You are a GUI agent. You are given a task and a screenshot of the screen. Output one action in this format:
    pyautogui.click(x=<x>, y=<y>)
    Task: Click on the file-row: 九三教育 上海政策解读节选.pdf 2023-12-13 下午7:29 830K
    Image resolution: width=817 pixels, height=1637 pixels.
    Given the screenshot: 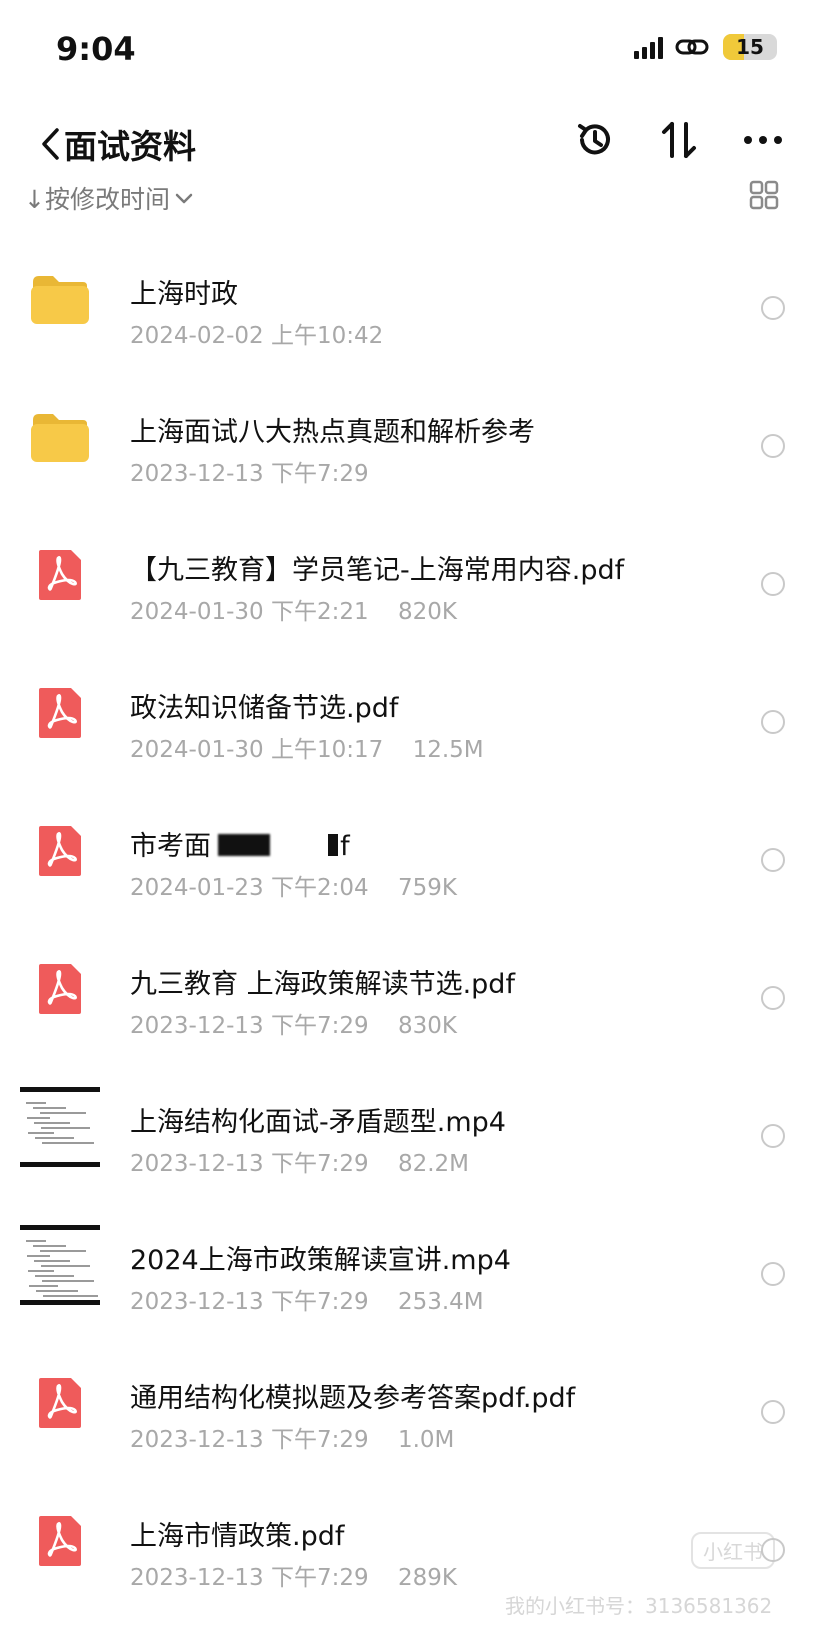 What is the action you would take?
    pyautogui.click(x=408, y=981)
    